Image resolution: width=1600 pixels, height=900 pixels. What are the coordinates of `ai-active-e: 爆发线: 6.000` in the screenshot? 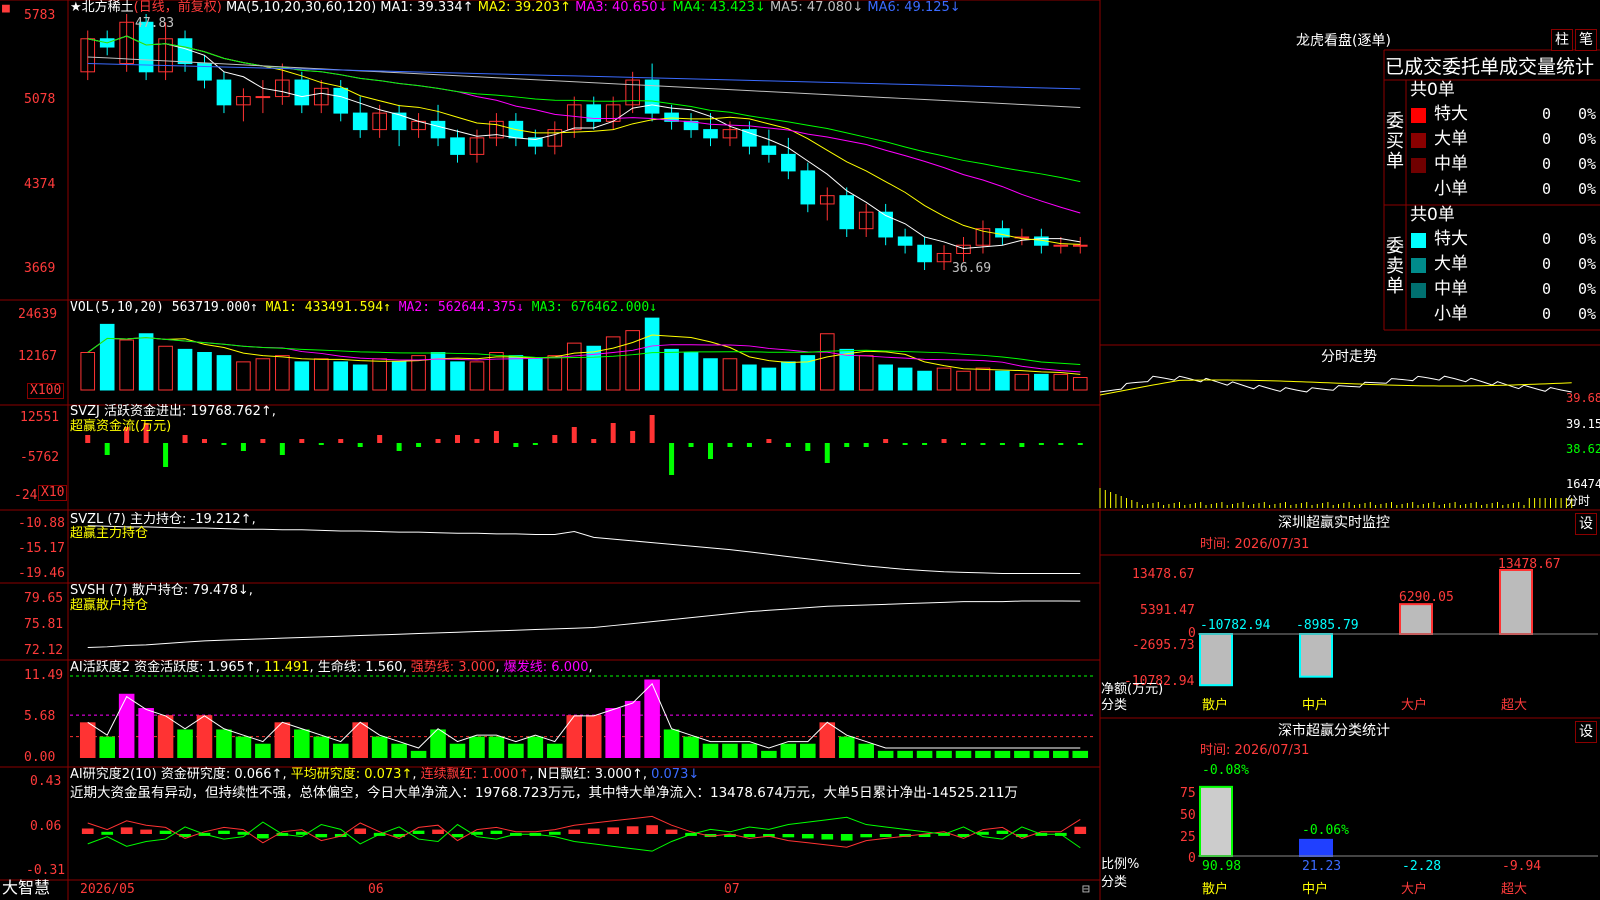 It's located at (546, 667).